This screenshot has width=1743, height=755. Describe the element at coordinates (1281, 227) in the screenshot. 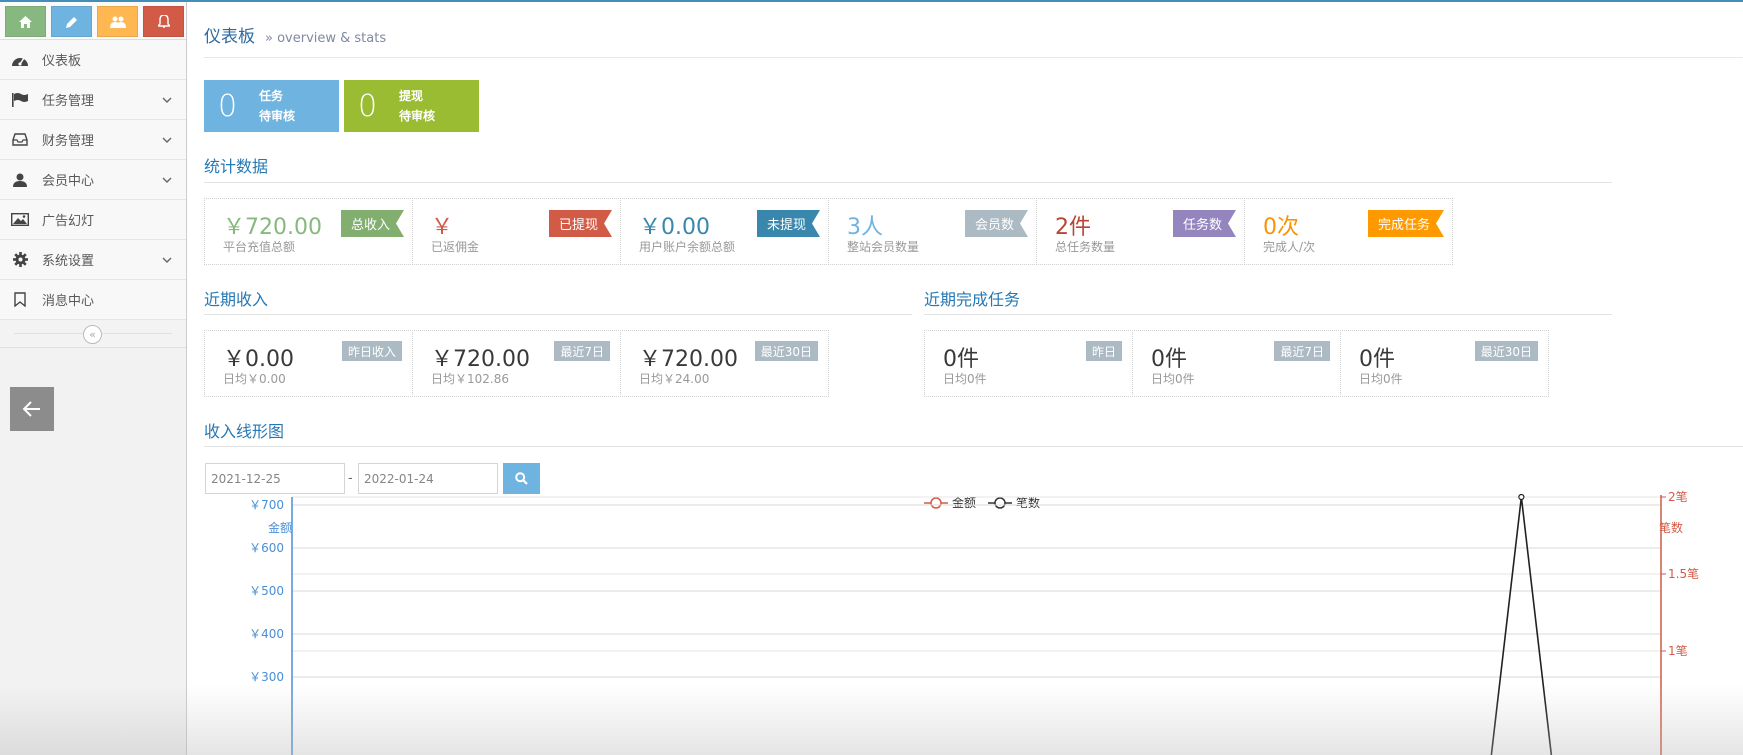

I see `stat-value: 0次` at that location.